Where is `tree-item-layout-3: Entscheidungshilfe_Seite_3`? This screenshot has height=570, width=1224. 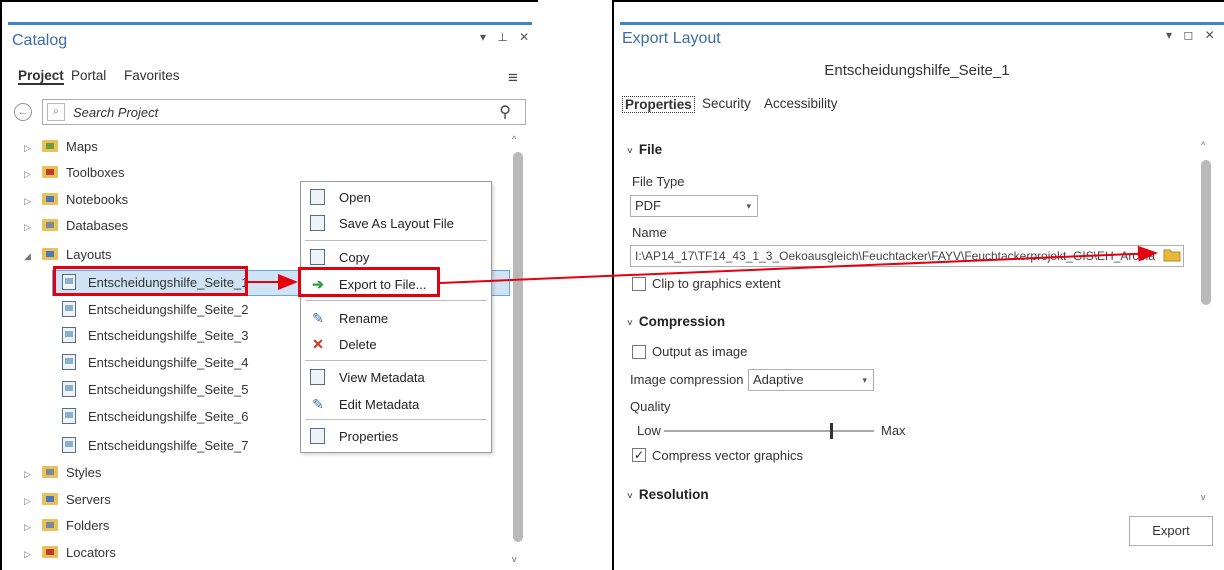
tree-item-layout-3: Entscheidungshilfe_Seite_3 is located at coordinates (155, 336).